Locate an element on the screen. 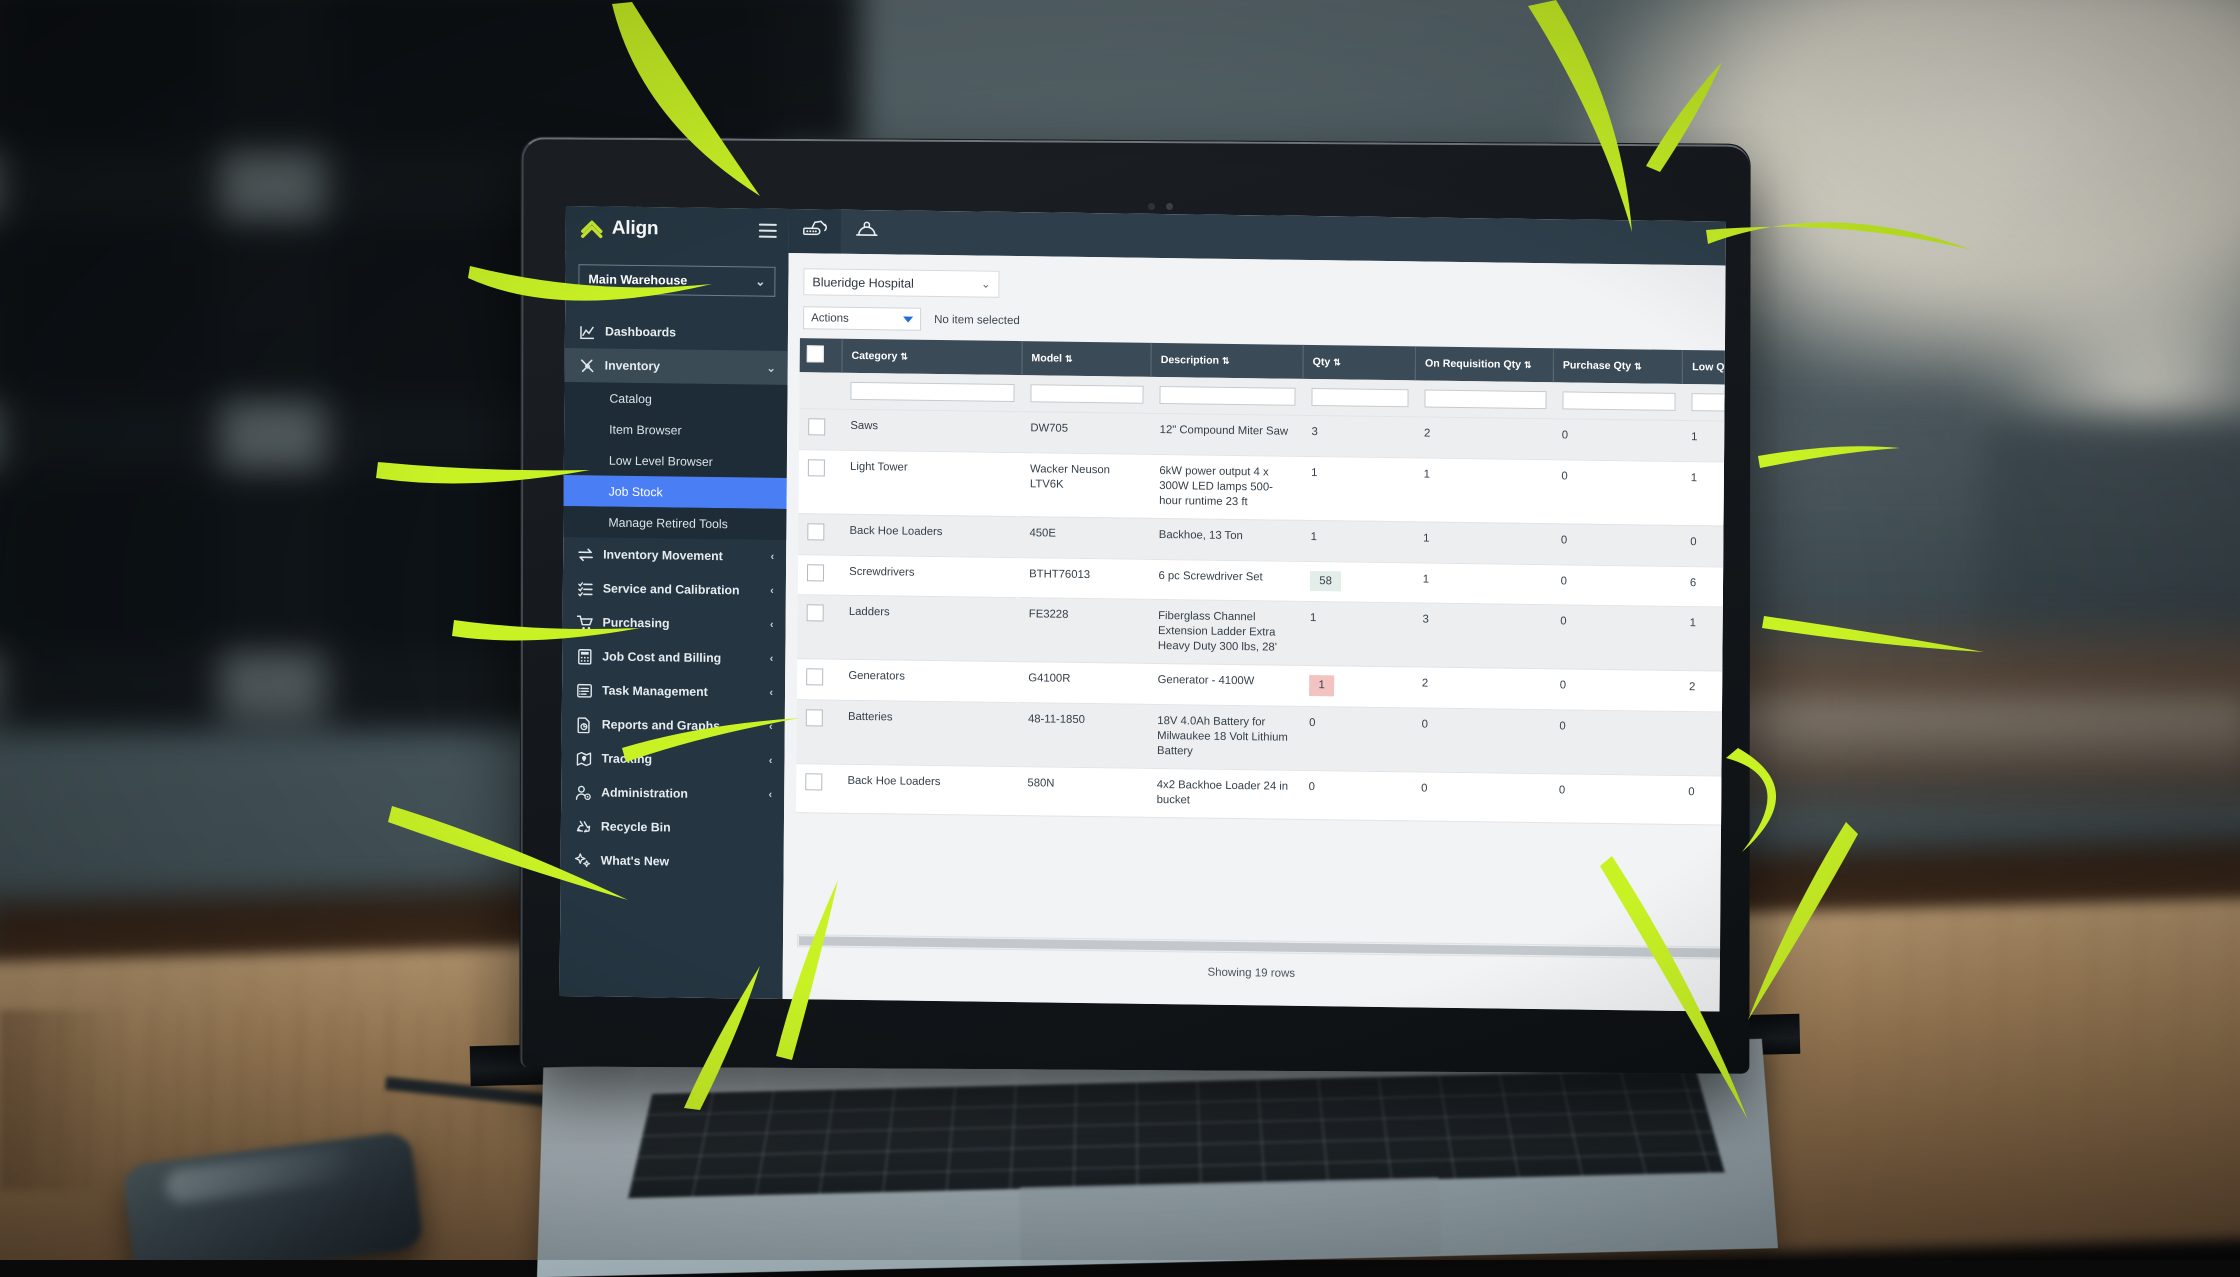 The width and height of the screenshot is (2240, 1277). sidebar-subitem-item-browser: Item Browser is located at coordinates (675, 430).